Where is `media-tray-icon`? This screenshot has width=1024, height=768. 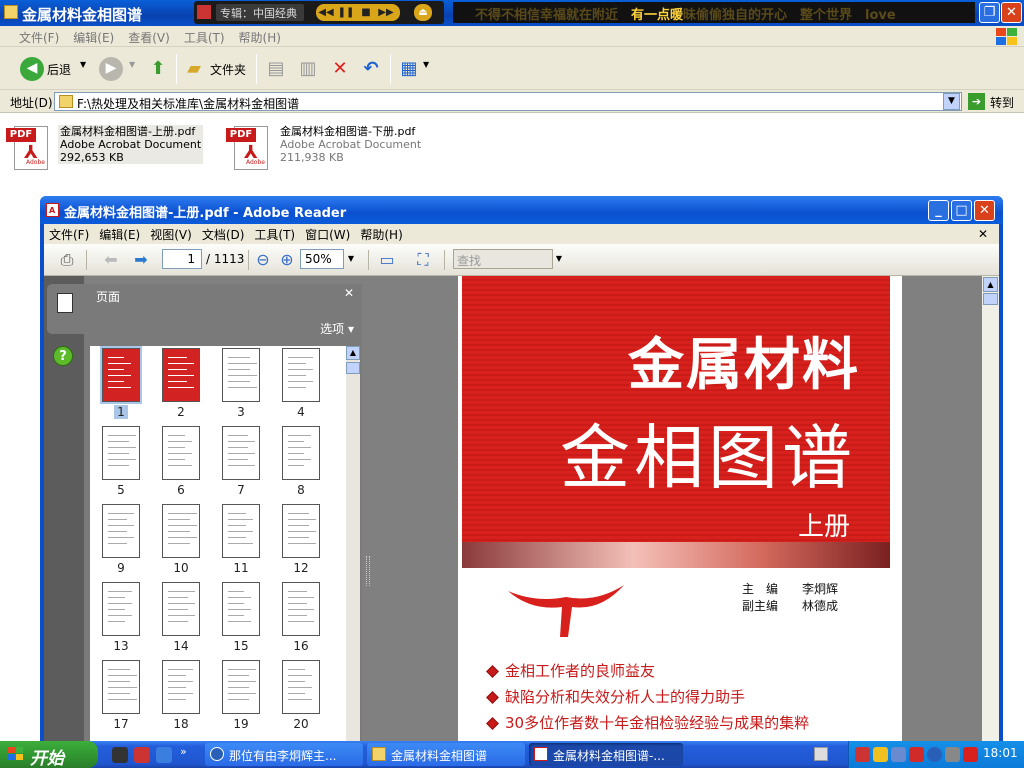 media-tray-icon is located at coordinates (862, 754).